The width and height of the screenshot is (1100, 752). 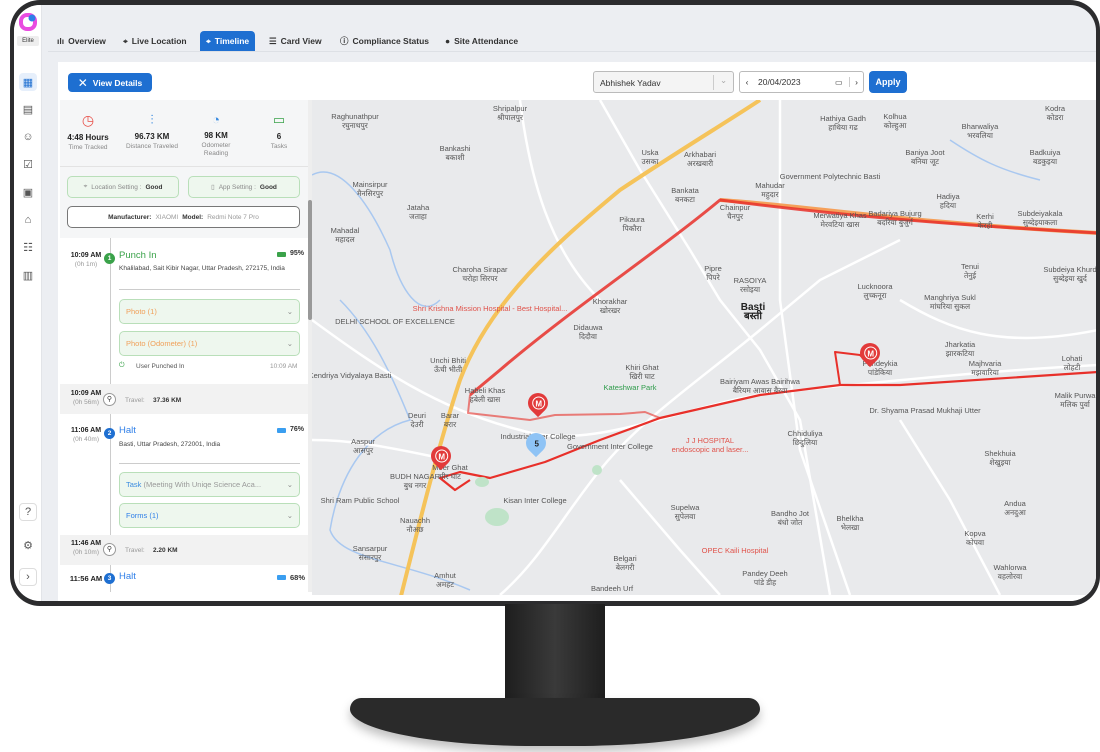 What do you see at coordinates (228, 41) in the screenshot?
I see `tab-timeline: ⌖ Timeline` at bounding box center [228, 41].